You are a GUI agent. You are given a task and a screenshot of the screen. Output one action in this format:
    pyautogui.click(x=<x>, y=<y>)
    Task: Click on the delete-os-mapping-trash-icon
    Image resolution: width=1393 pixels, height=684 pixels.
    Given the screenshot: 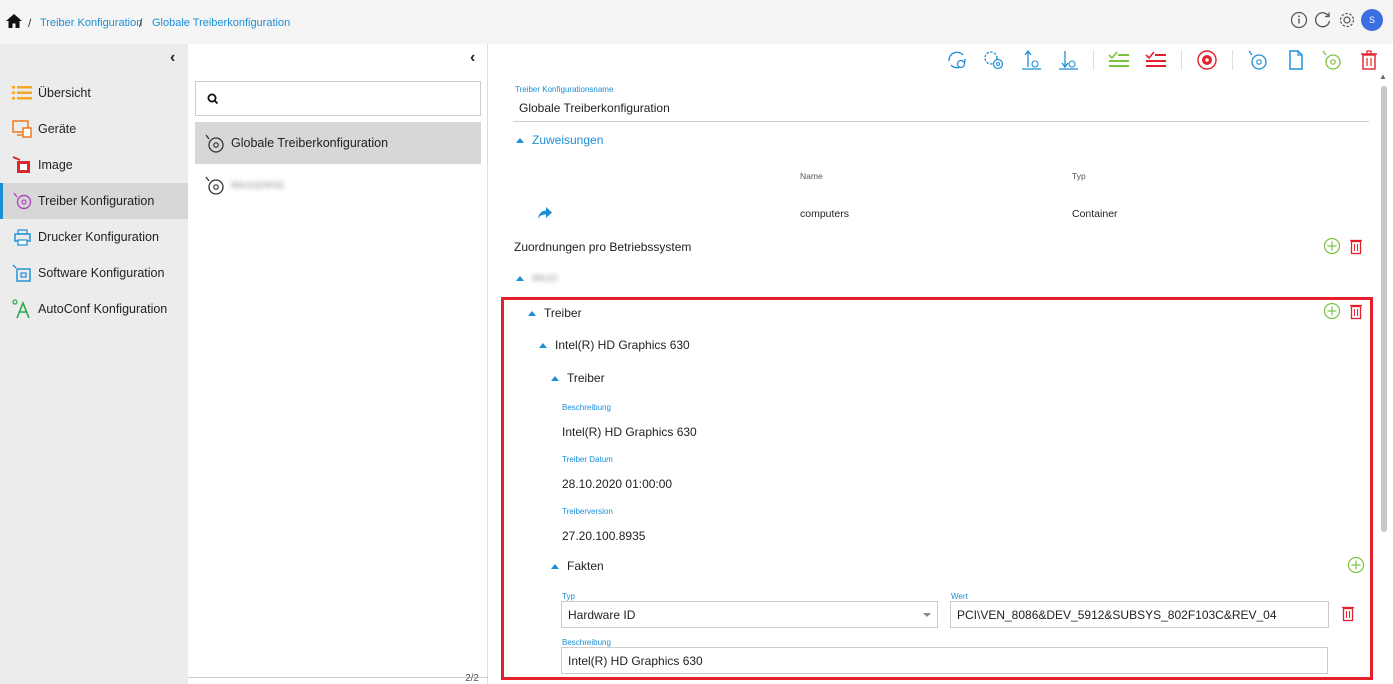 What is the action you would take?
    pyautogui.click(x=1356, y=246)
    